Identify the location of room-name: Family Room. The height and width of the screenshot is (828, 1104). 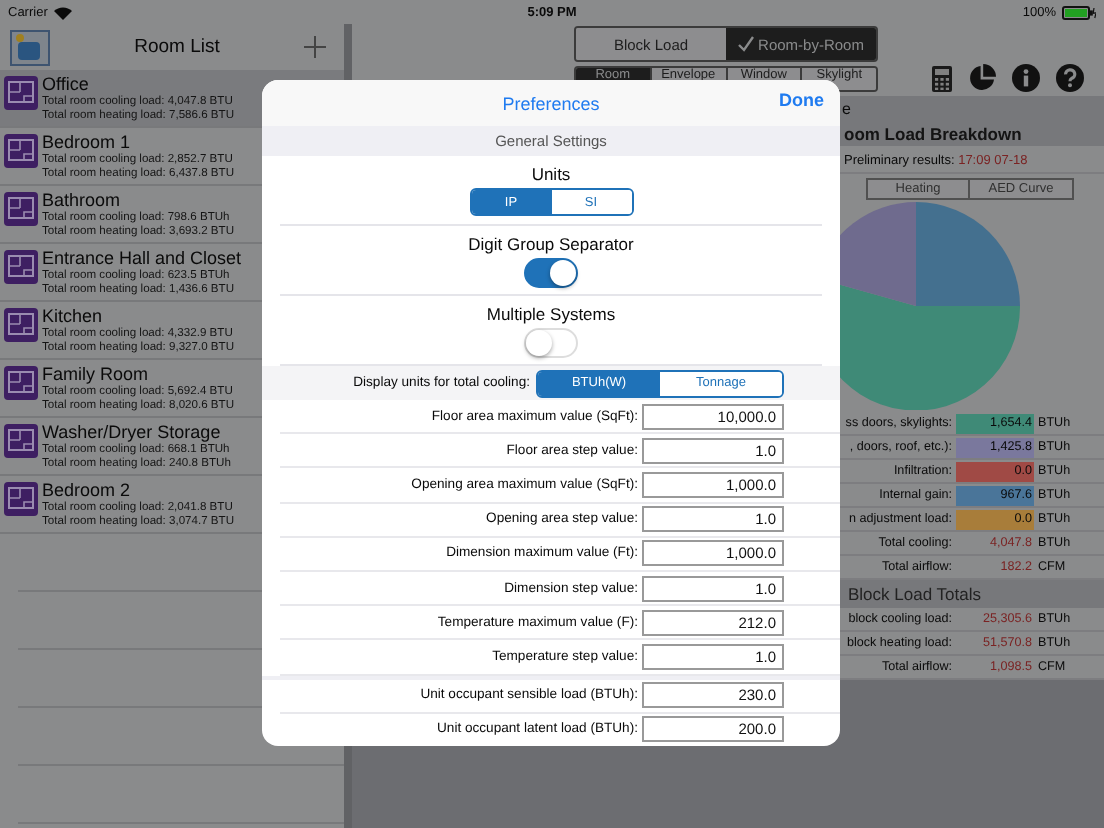
(96, 374).